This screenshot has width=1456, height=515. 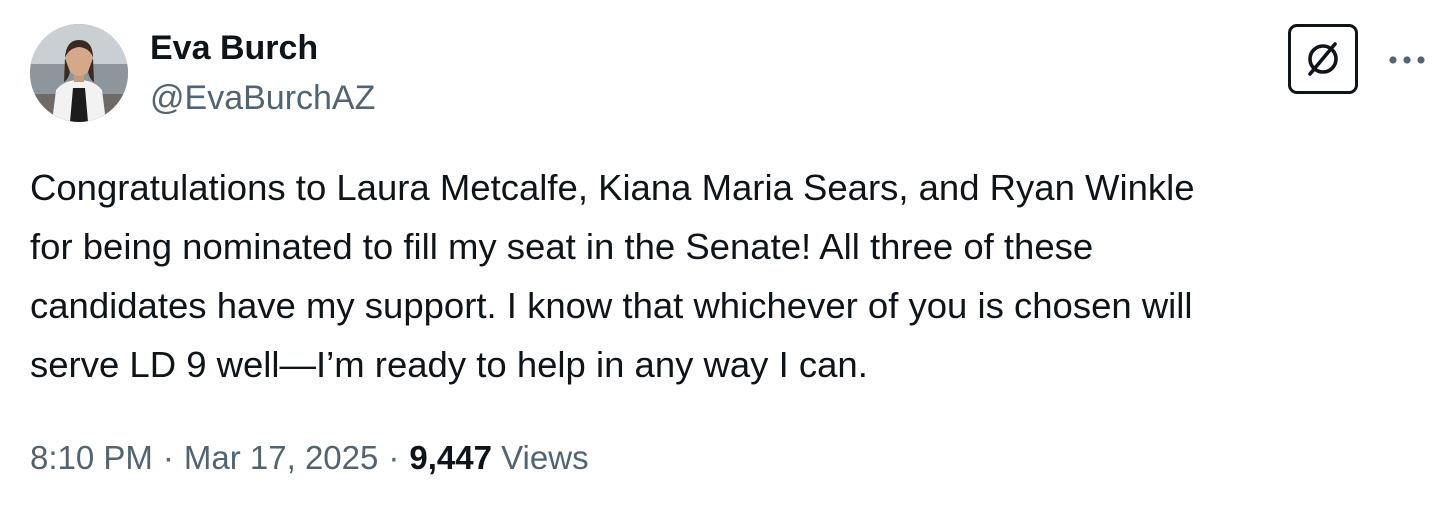 What do you see at coordinates (450, 457) in the screenshot?
I see `views-count: 9,447` at bounding box center [450, 457].